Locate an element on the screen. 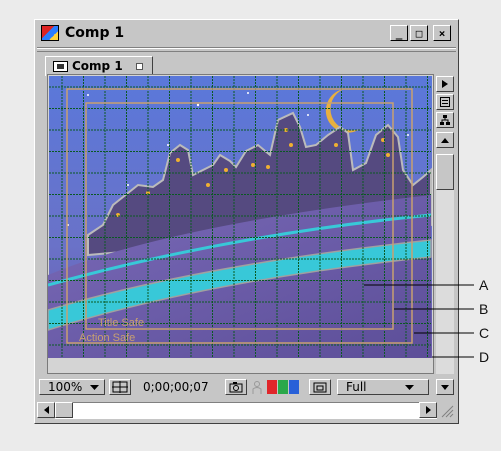 The width and height of the screenshot is (501, 451). horizontal-scroll-thumb is located at coordinates (64, 410).